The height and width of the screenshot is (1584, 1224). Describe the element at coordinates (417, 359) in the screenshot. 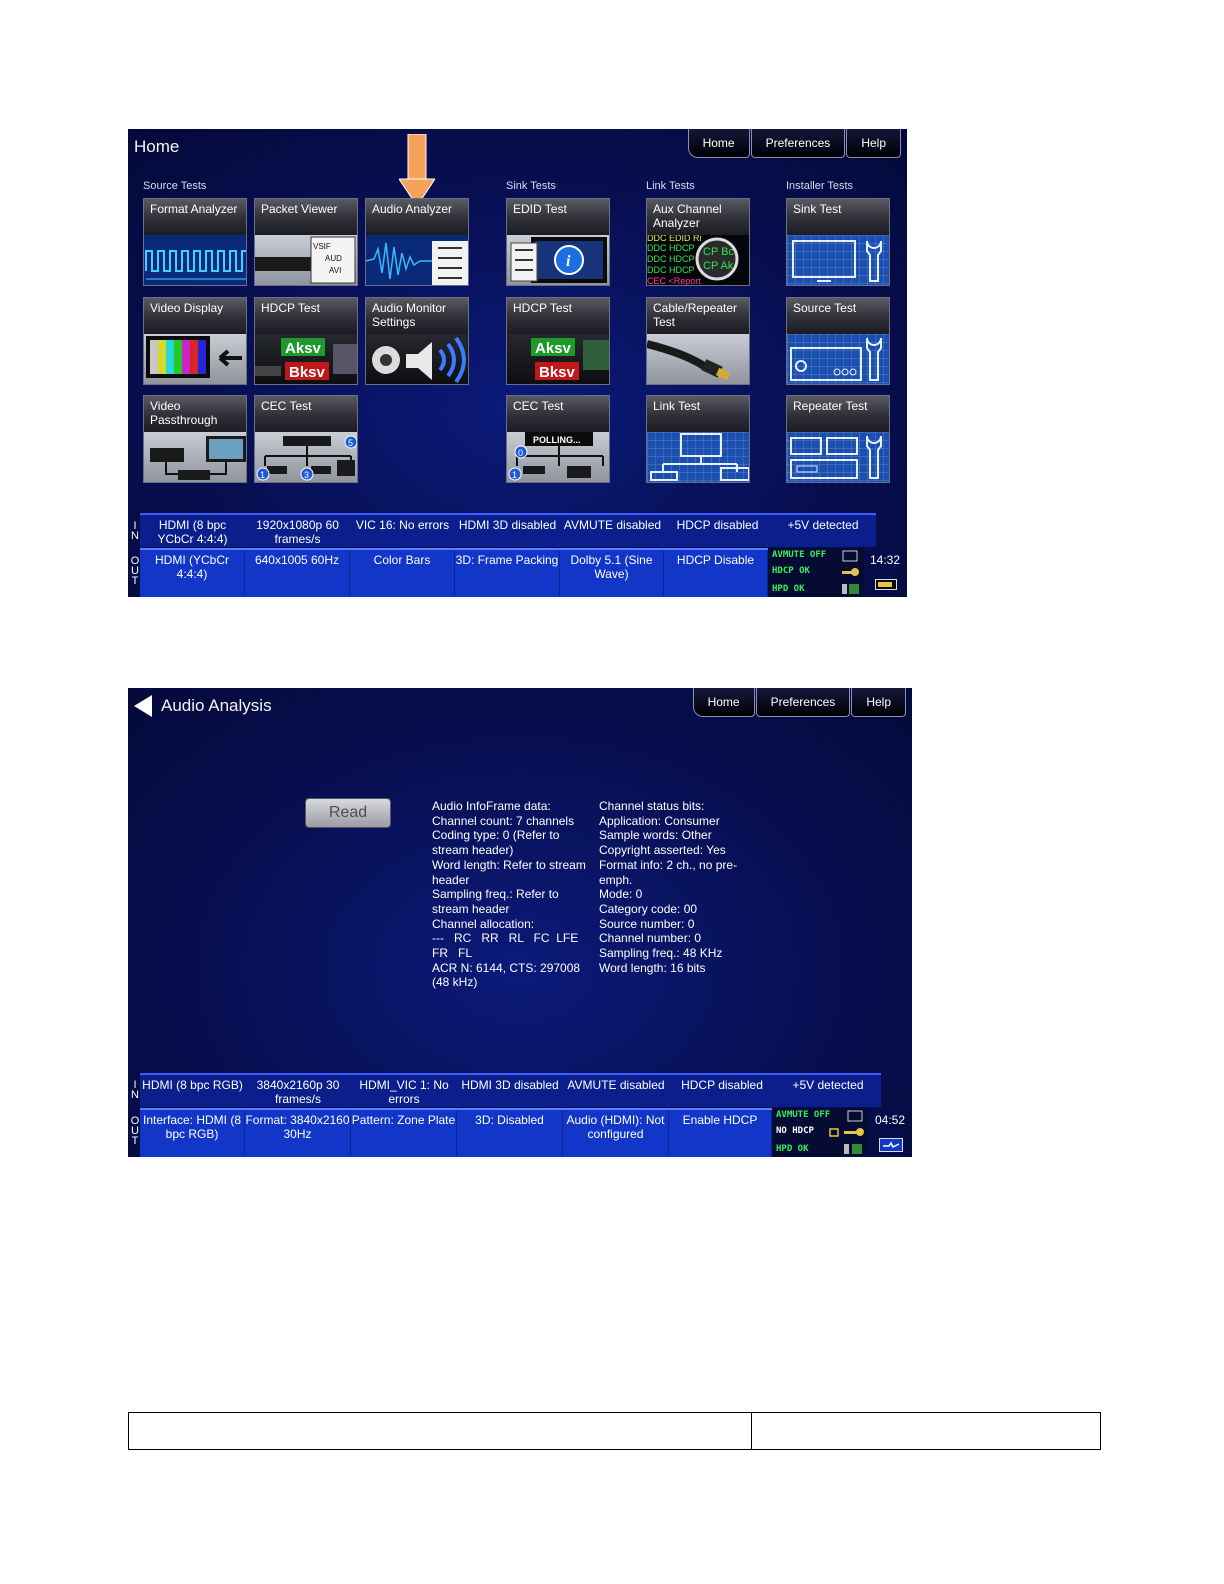

I see `audio-settings-icon` at that location.